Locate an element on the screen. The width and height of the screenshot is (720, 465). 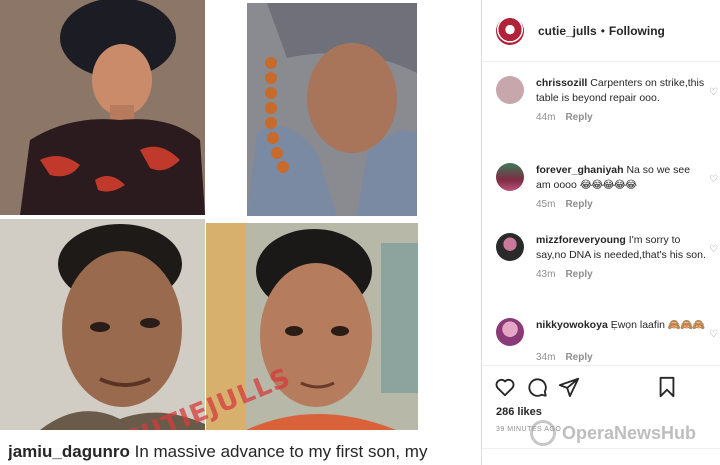
photo-woman-in-gele is located at coordinates (102, 107).